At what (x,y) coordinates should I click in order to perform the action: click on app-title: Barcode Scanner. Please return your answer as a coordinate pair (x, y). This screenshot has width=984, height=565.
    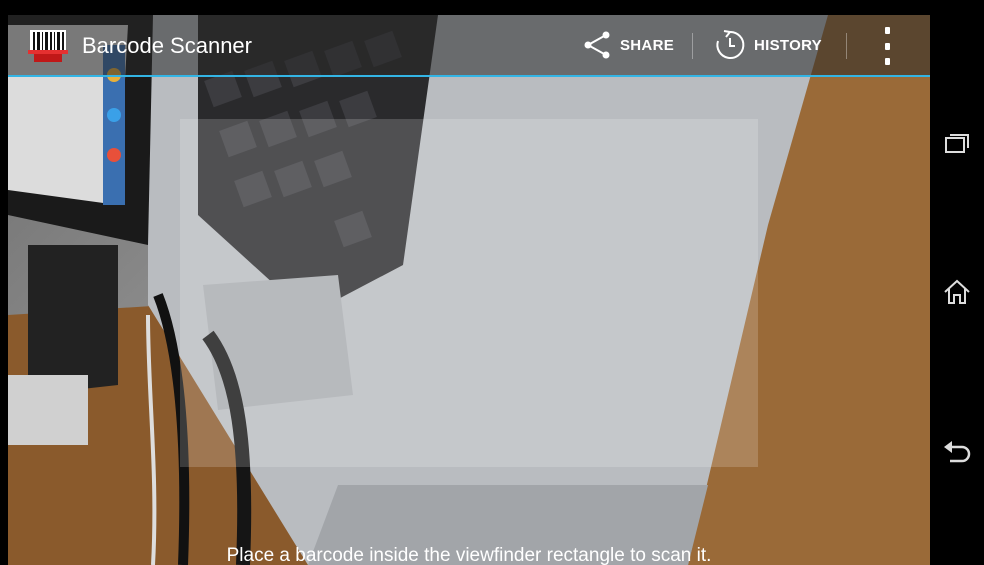
    Looking at the image, I should click on (167, 45).